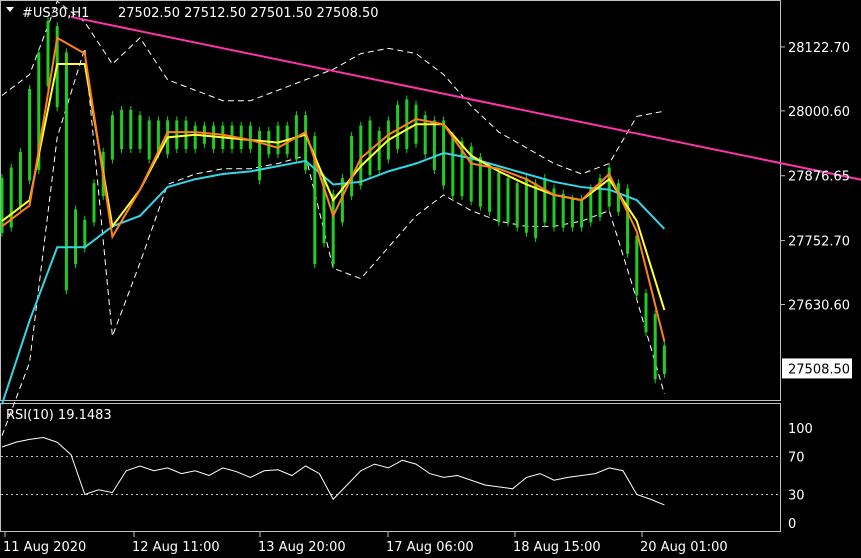  What do you see at coordinates (819, 112) in the screenshot?
I see `price-label-1: 28000.60` at bounding box center [819, 112].